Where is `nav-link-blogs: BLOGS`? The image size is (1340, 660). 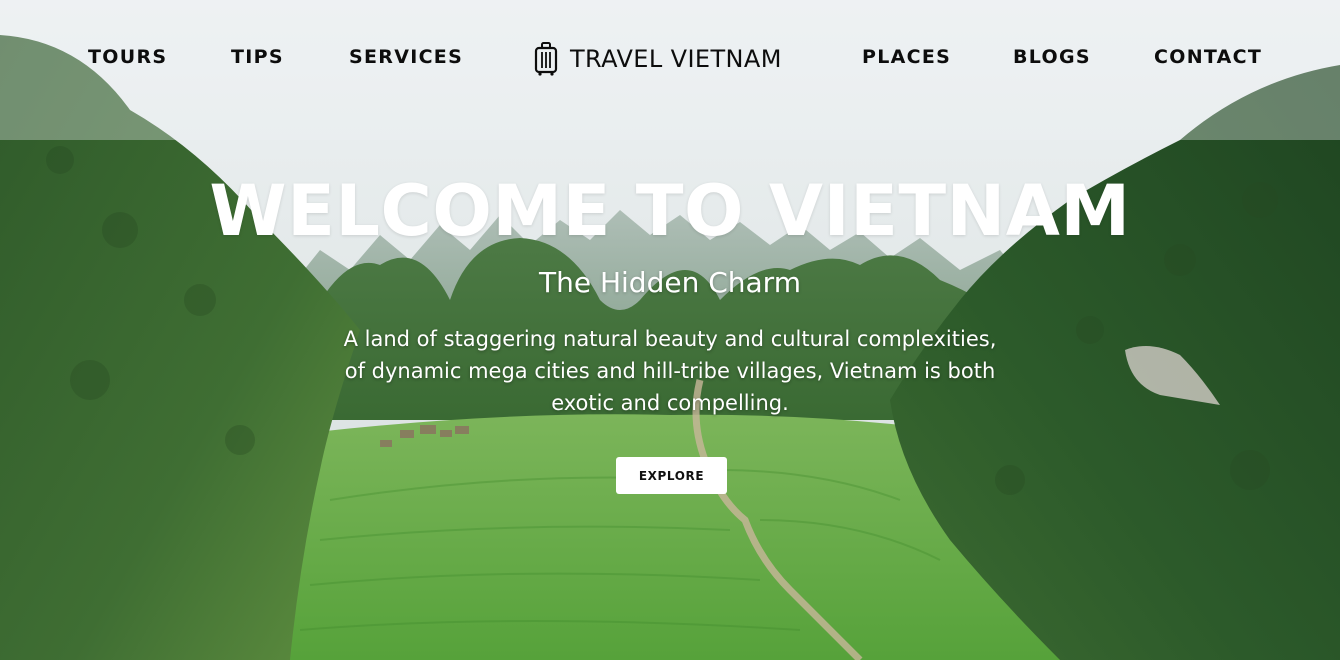
nav-link-blogs: BLOGS is located at coordinates (1052, 57).